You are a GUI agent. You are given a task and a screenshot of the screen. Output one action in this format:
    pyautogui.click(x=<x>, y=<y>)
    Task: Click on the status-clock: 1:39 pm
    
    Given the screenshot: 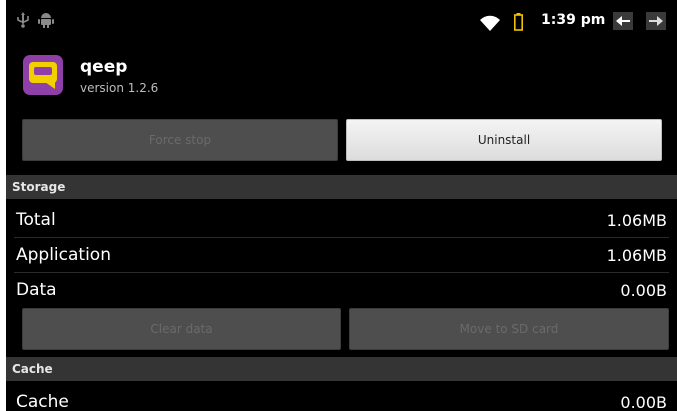 What is the action you would take?
    pyautogui.click(x=573, y=20)
    